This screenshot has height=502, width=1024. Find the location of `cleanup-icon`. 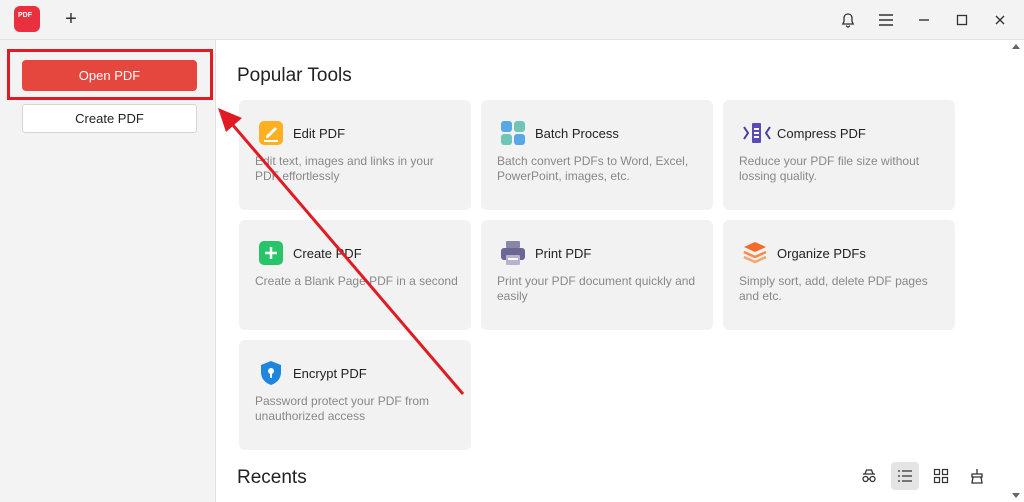

cleanup-icon is located at coordinates (977, 476).